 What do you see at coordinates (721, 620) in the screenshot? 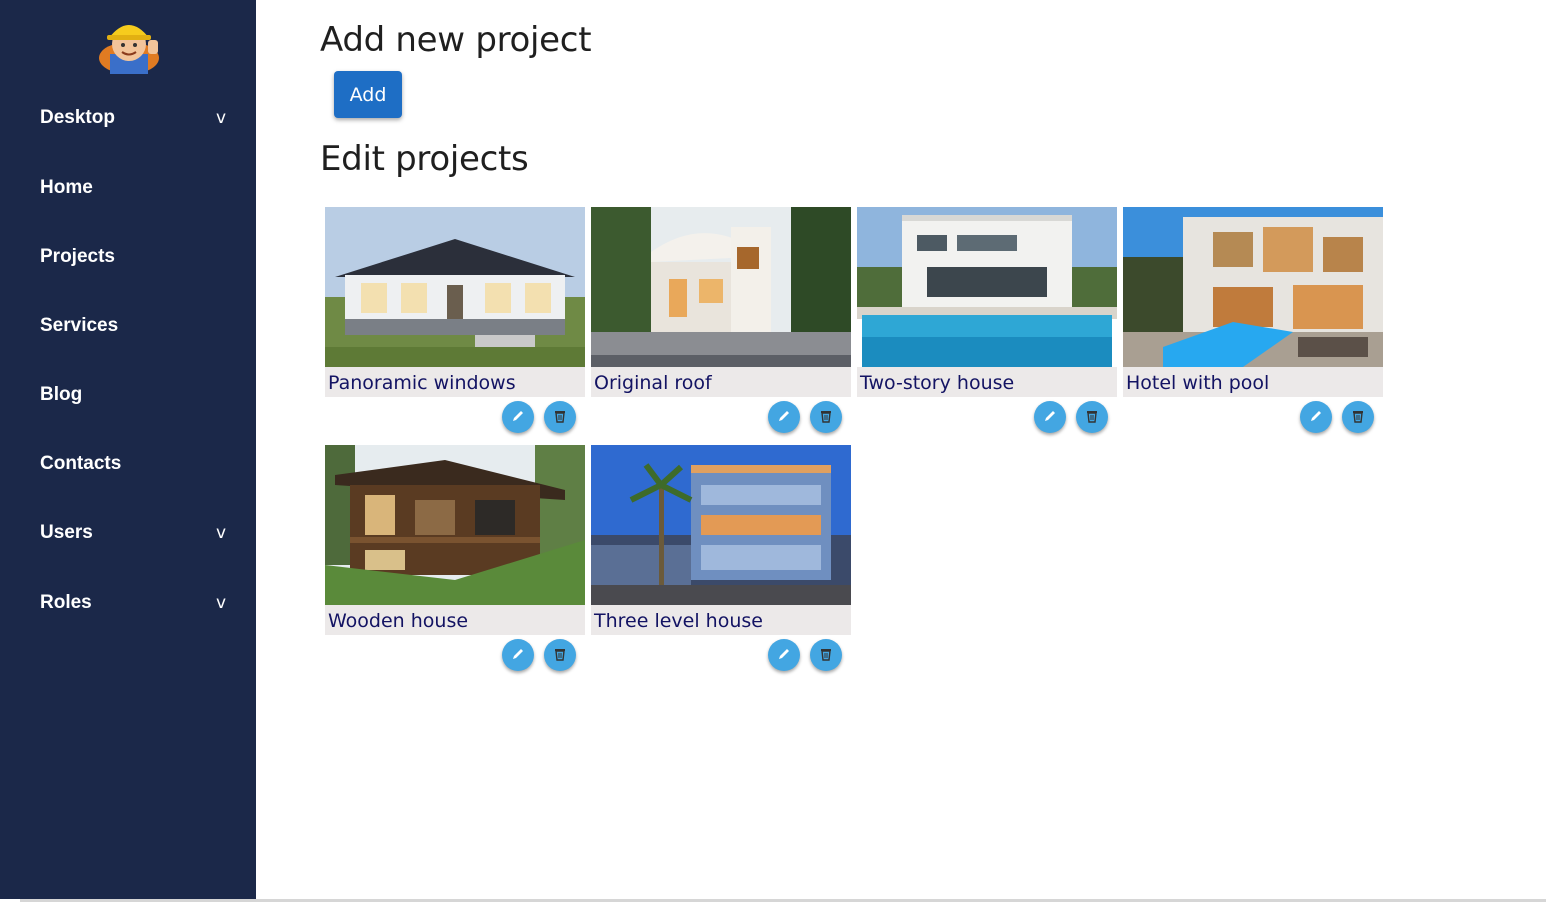
I see `project-title: Three level house` at bounding box center [721, 620].